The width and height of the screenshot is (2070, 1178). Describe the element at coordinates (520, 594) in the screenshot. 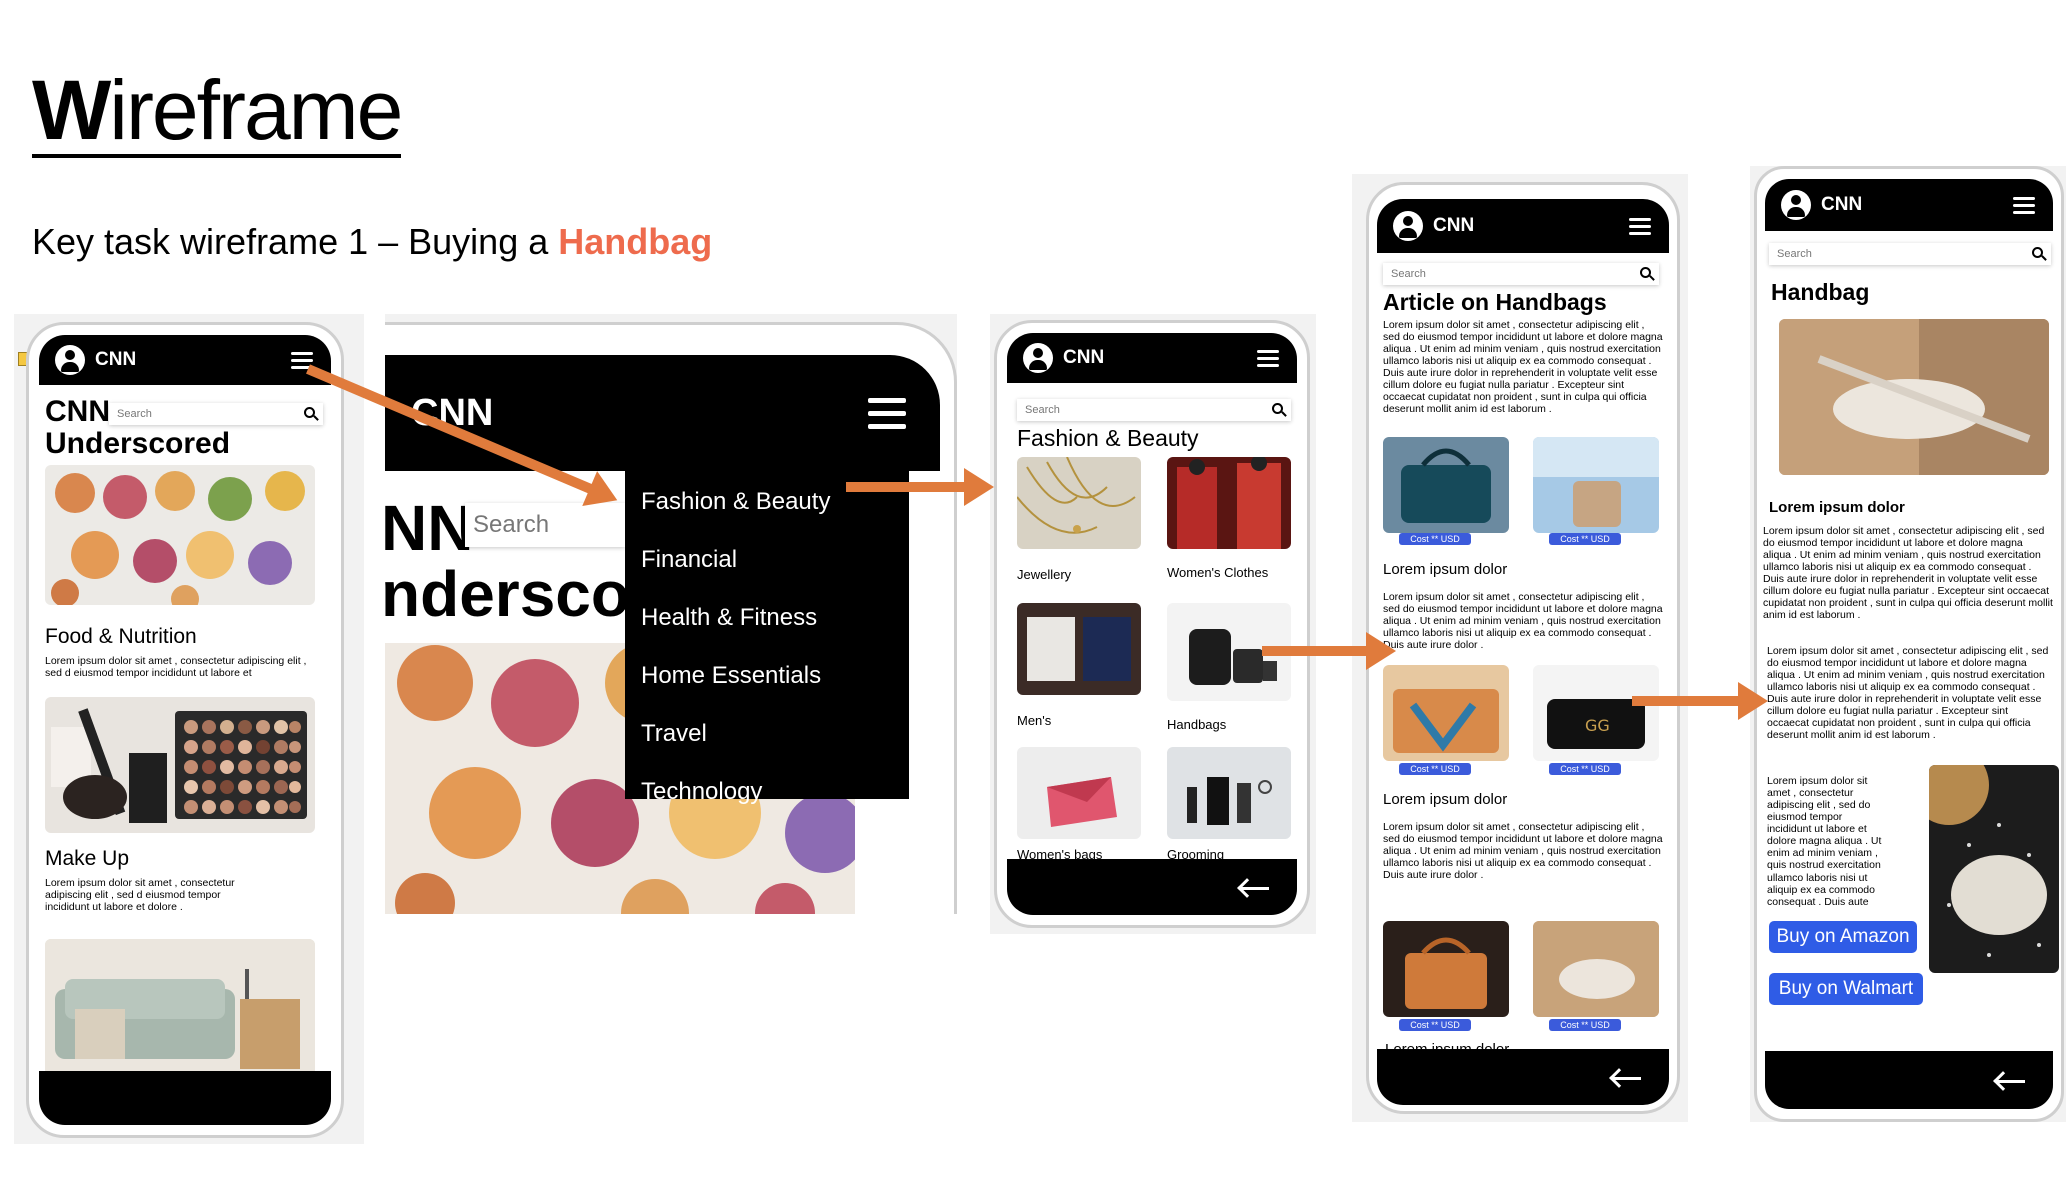

I see `underscored-heading-zoomed: nderscor` at that location.